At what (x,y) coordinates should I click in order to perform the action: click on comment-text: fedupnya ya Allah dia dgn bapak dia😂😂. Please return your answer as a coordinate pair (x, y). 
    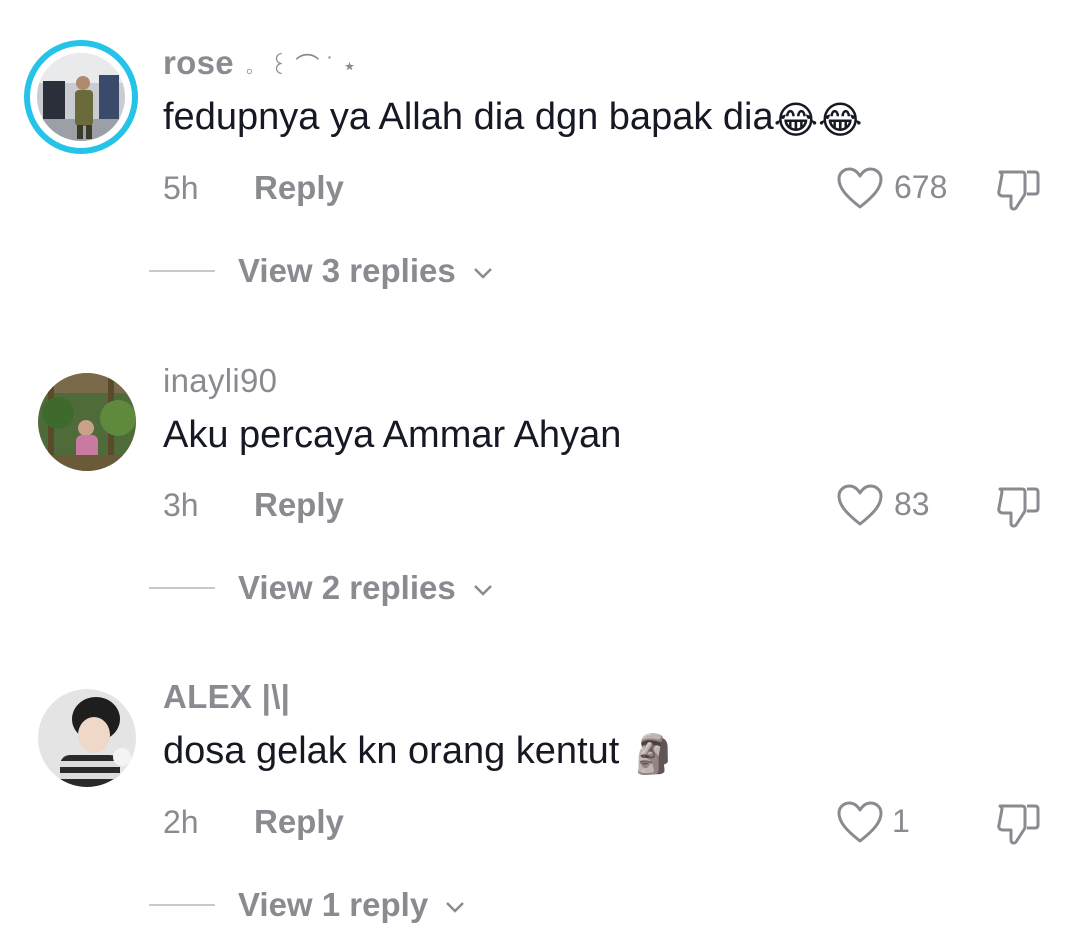
    Looking at the image, I should click on (513, 119).